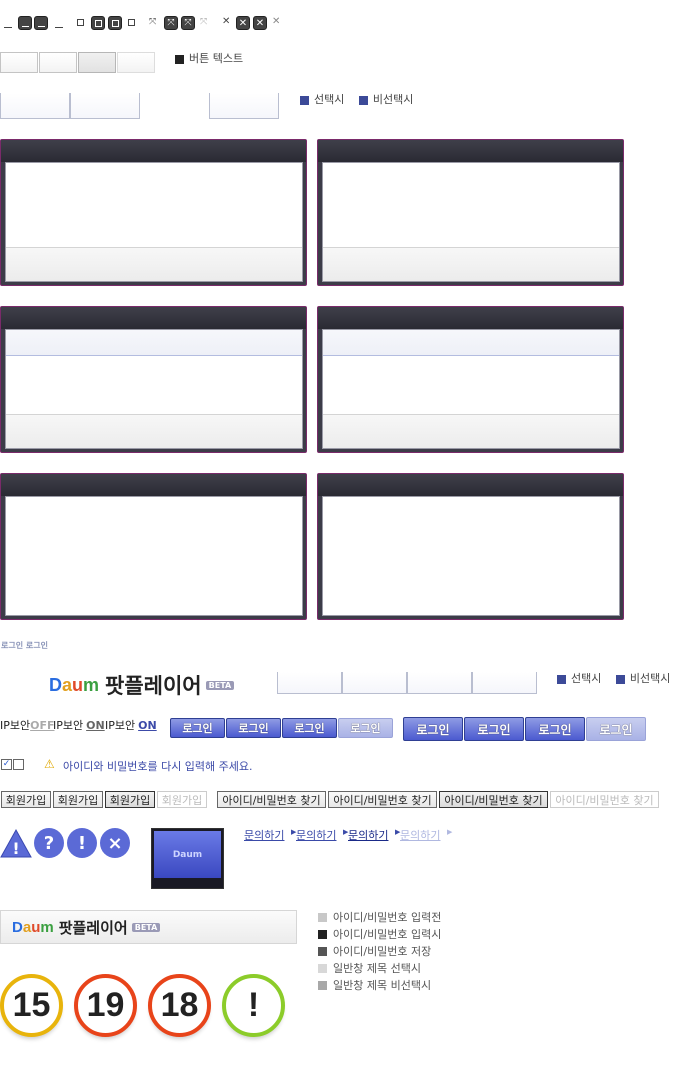 The image size is (700, 1092). I want to click on close-circle-icon: ×, so click(115, 843).